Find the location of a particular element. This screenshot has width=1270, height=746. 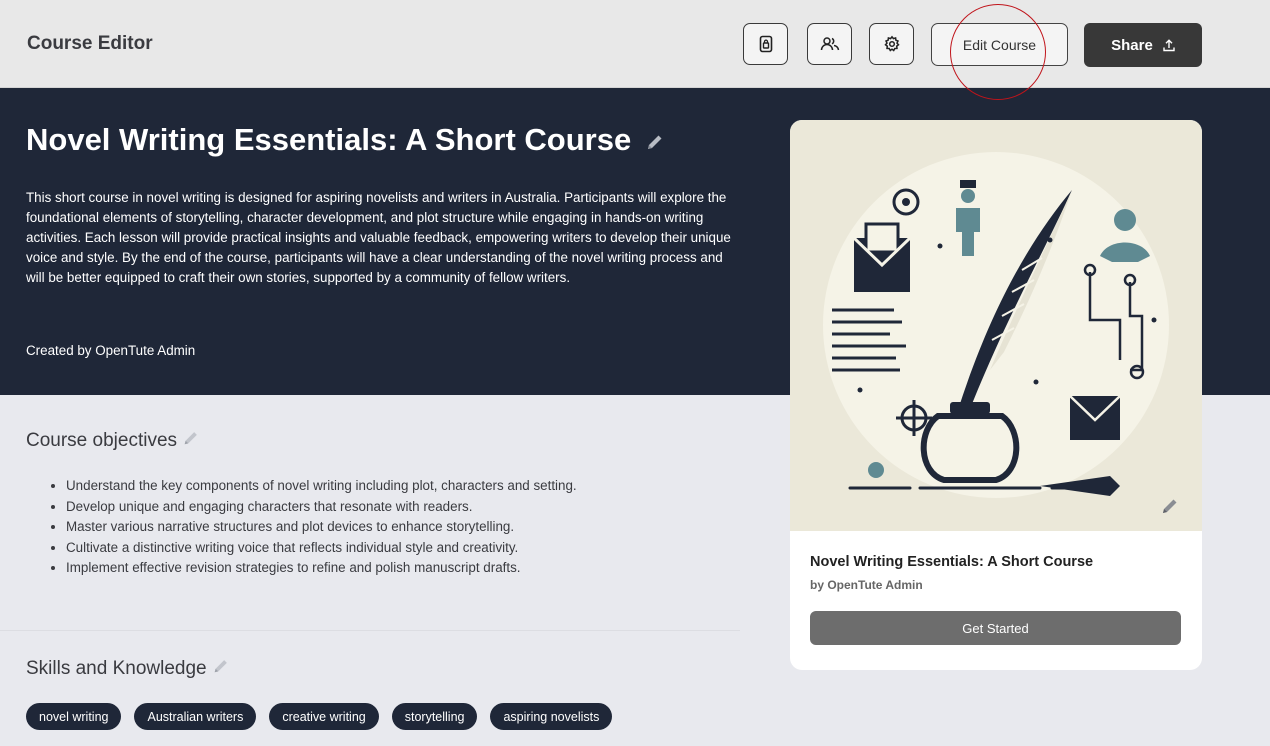

cover-illustration is located at coordinates (996, 325).